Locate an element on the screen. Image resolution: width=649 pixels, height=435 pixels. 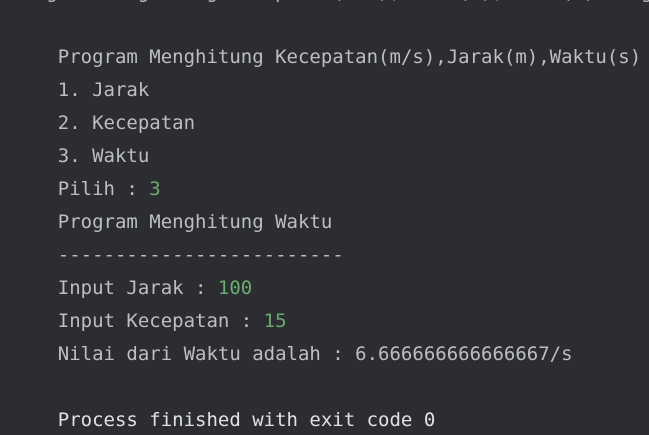
menu-item-kecepatan: 2. Kecepatan is located at coordinates (103, 104).